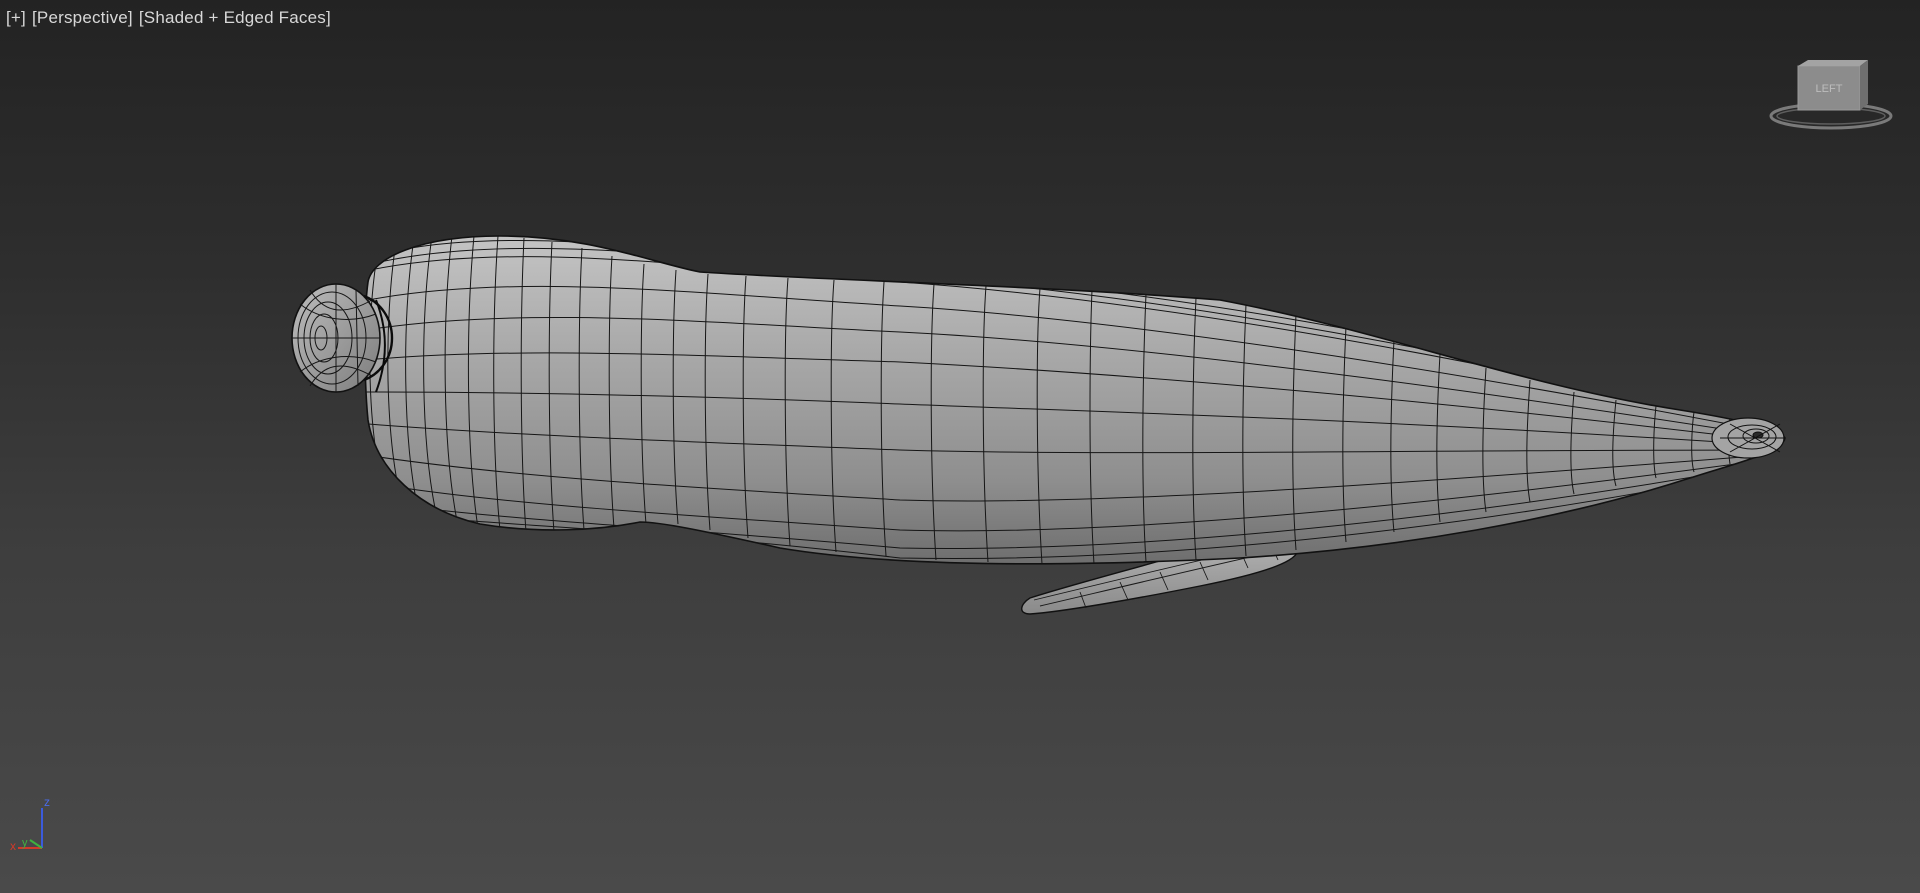  I want to click on axis-tripod-icon: z x y, so click(30, 824).